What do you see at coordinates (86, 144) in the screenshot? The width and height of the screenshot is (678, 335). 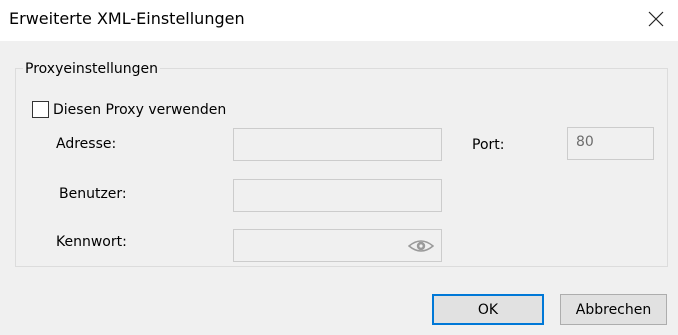 I see `address-label: Adresse:` at bounding box center [86, 144].